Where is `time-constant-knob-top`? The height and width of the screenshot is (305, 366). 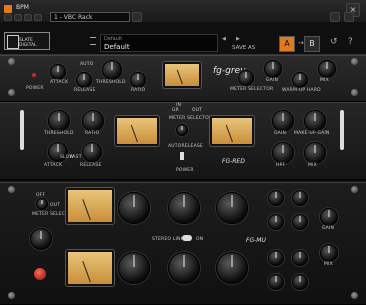
time-constant-knob-top is located at coordinates (184, 208).